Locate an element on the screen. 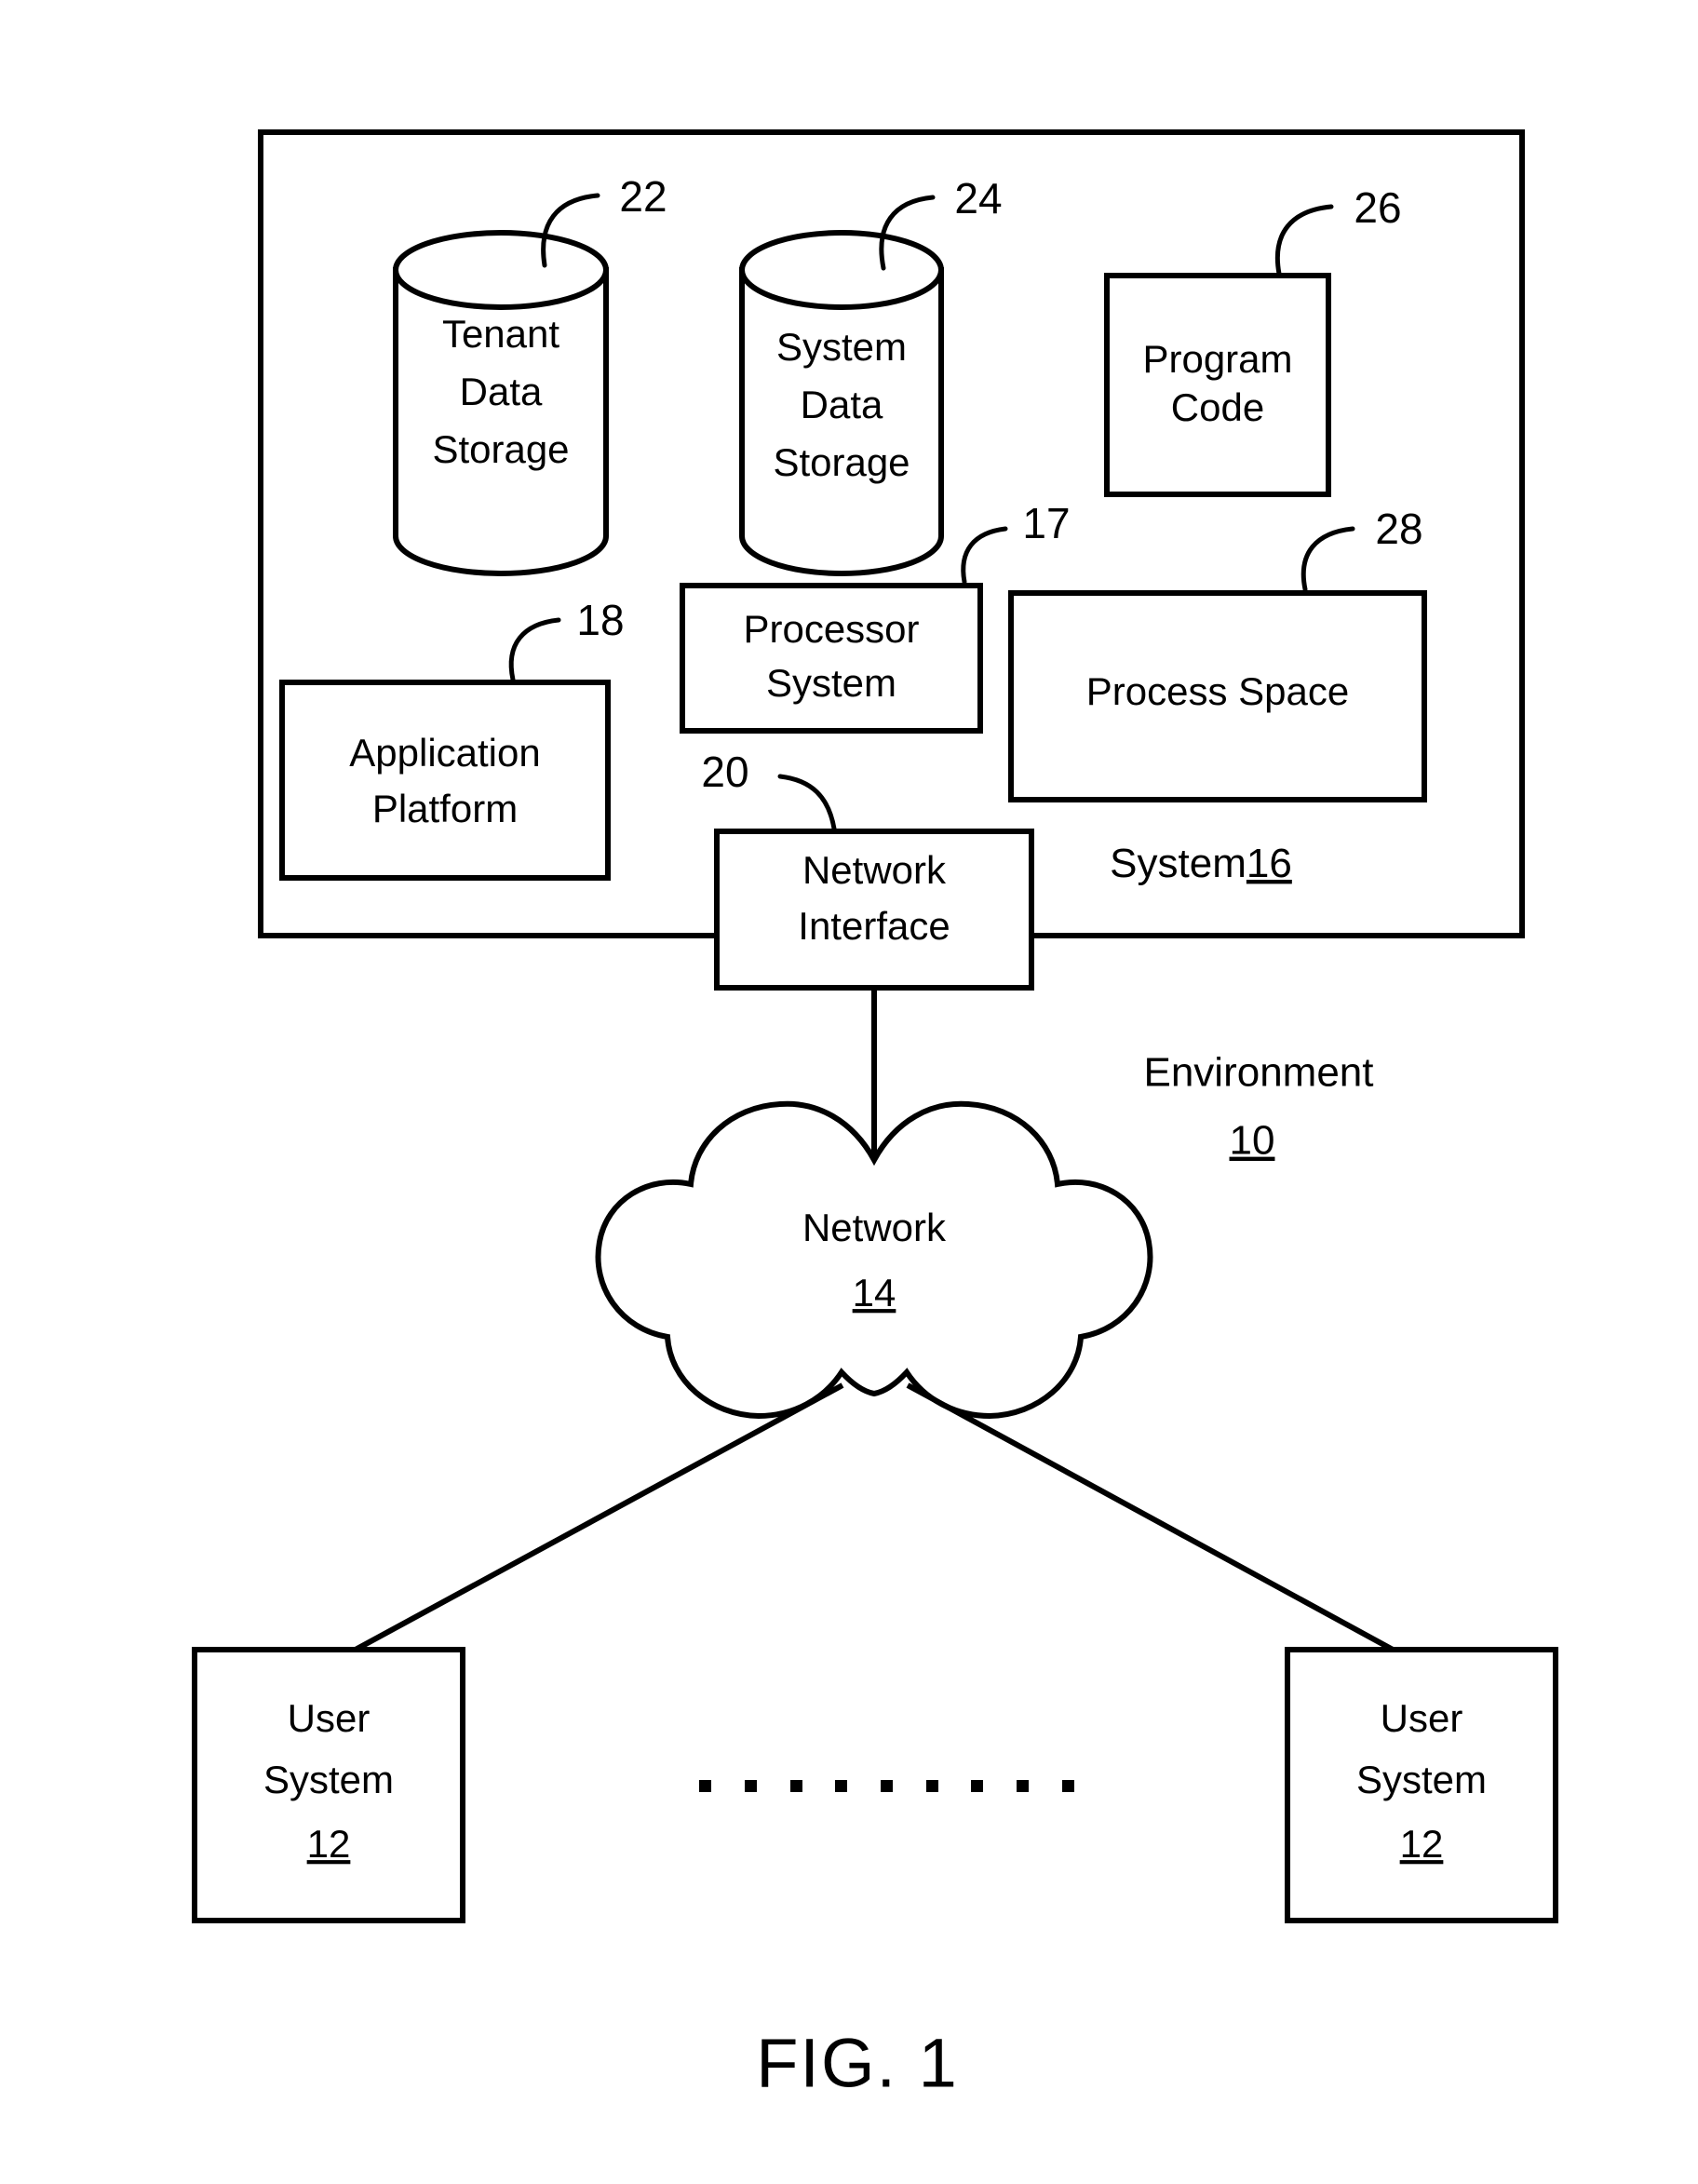 The image size is (1698, 2184). network-interface-label-line2: Interface is located at coordinates (874, 926).